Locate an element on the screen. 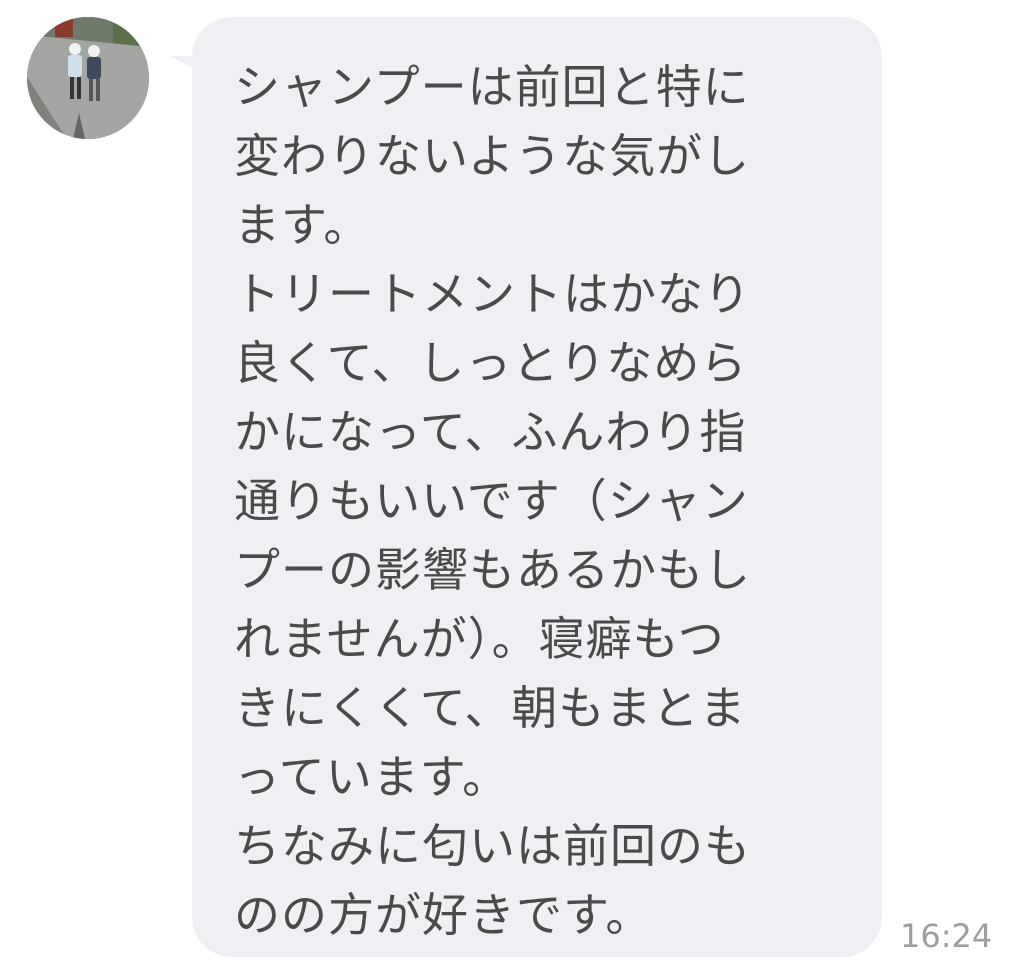 This screenshot has width=1024, height=979. message-timestamp: 16:24 is located at coordinates (946, 936).